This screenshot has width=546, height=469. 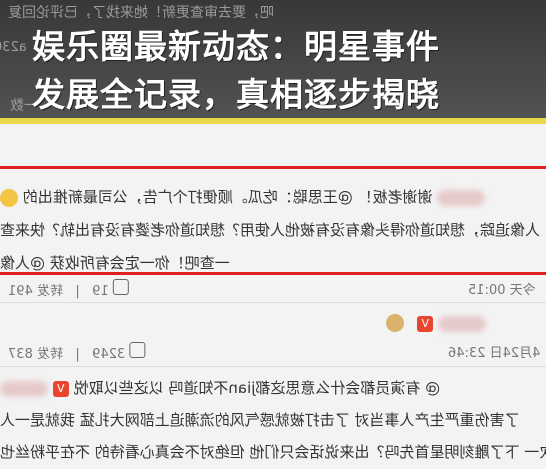 I want to click on comment-1-line-3: 一查吧！你一定会有所收获 @人像, so click(x=115, y=263).